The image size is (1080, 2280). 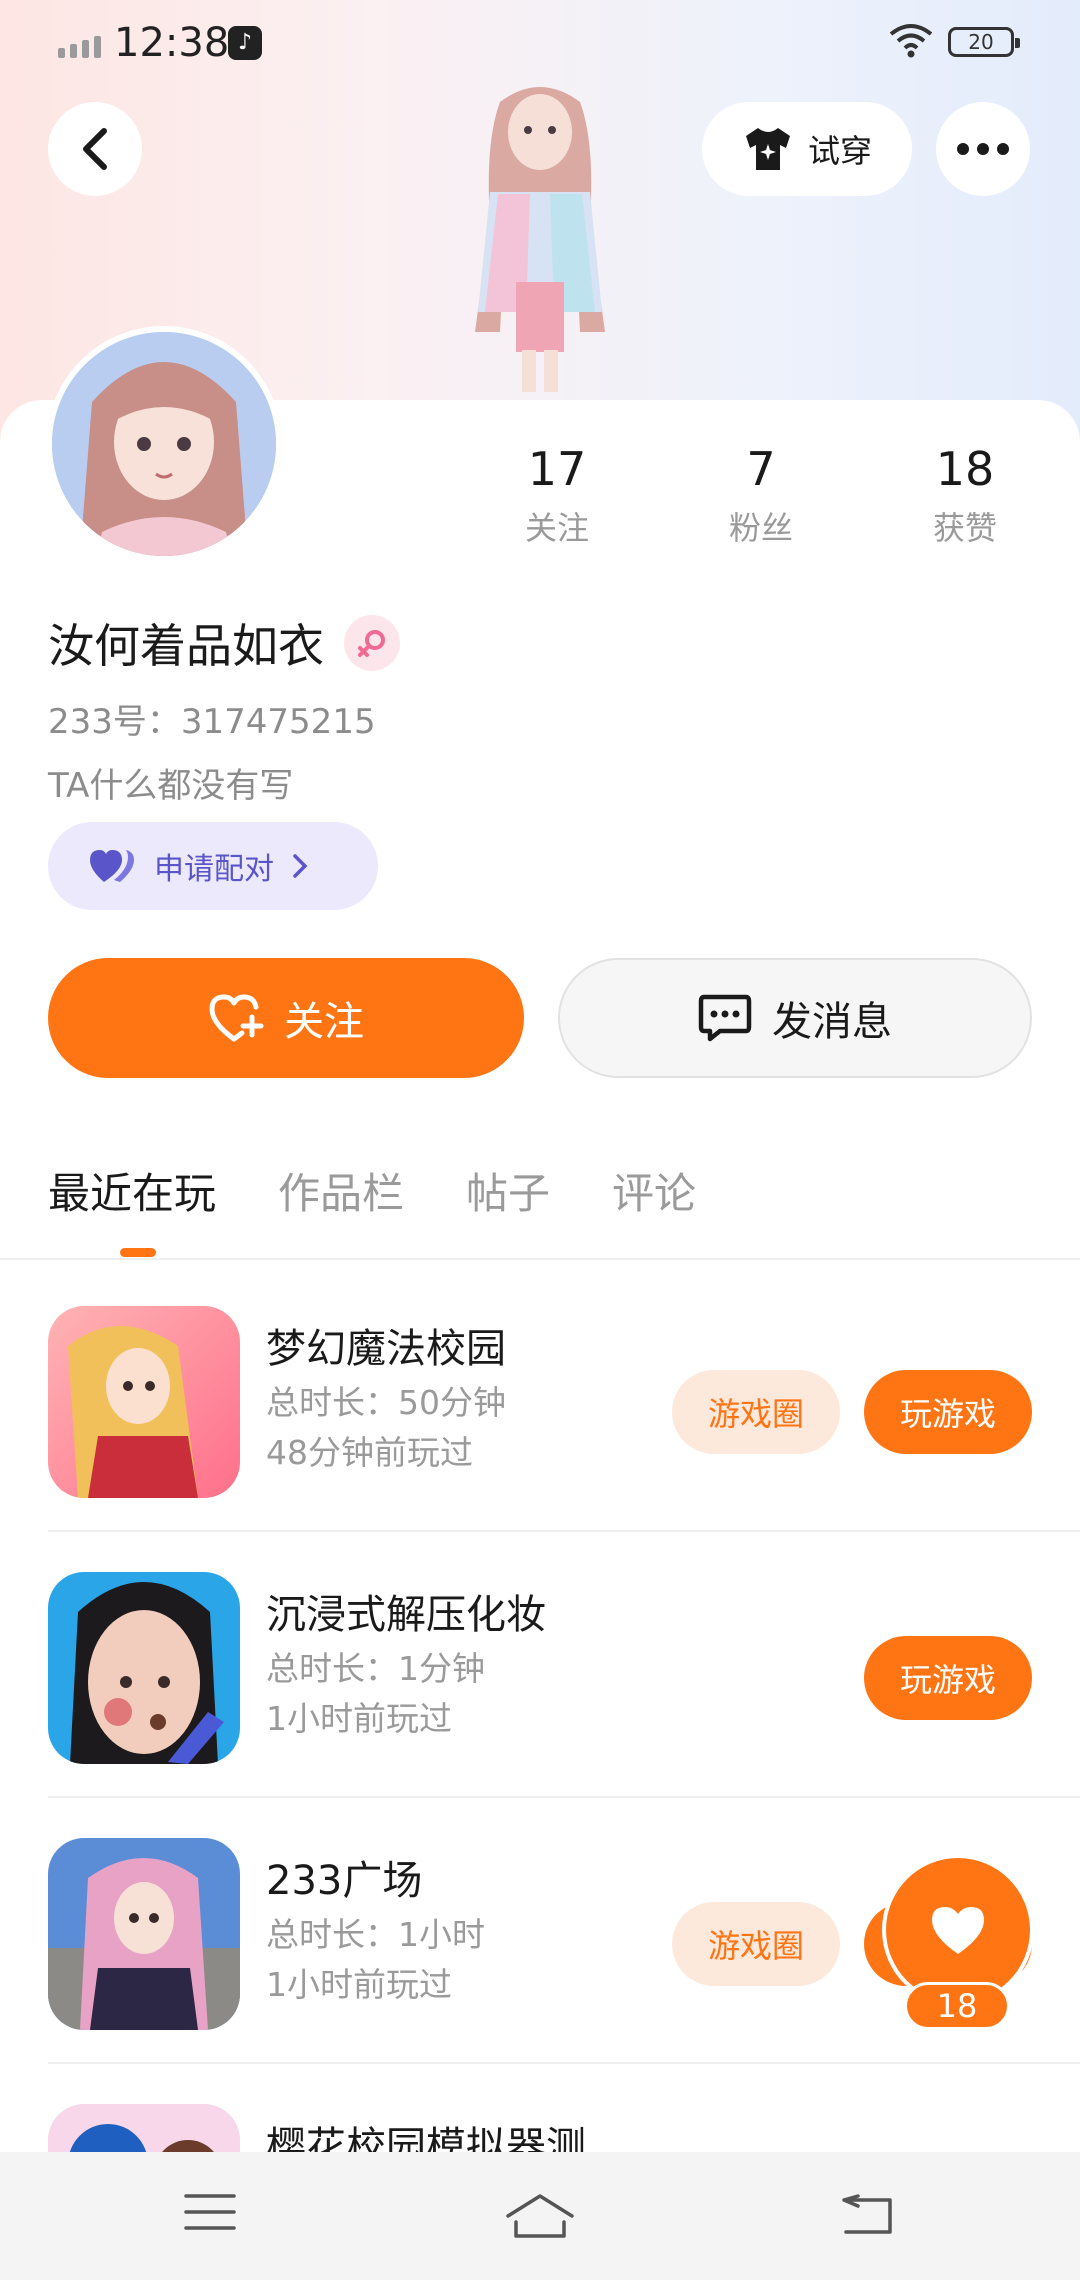 I want to click on avatar-portrait-image, so click(x=164, y=444).